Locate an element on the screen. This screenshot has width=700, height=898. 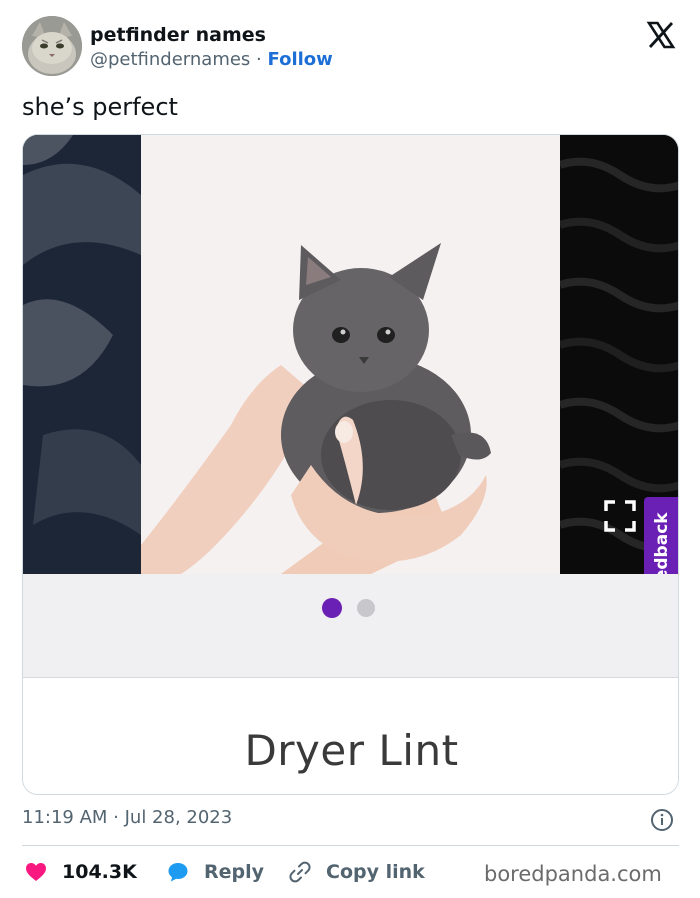
cat-avatar-image is located at coordinates (52, 46).